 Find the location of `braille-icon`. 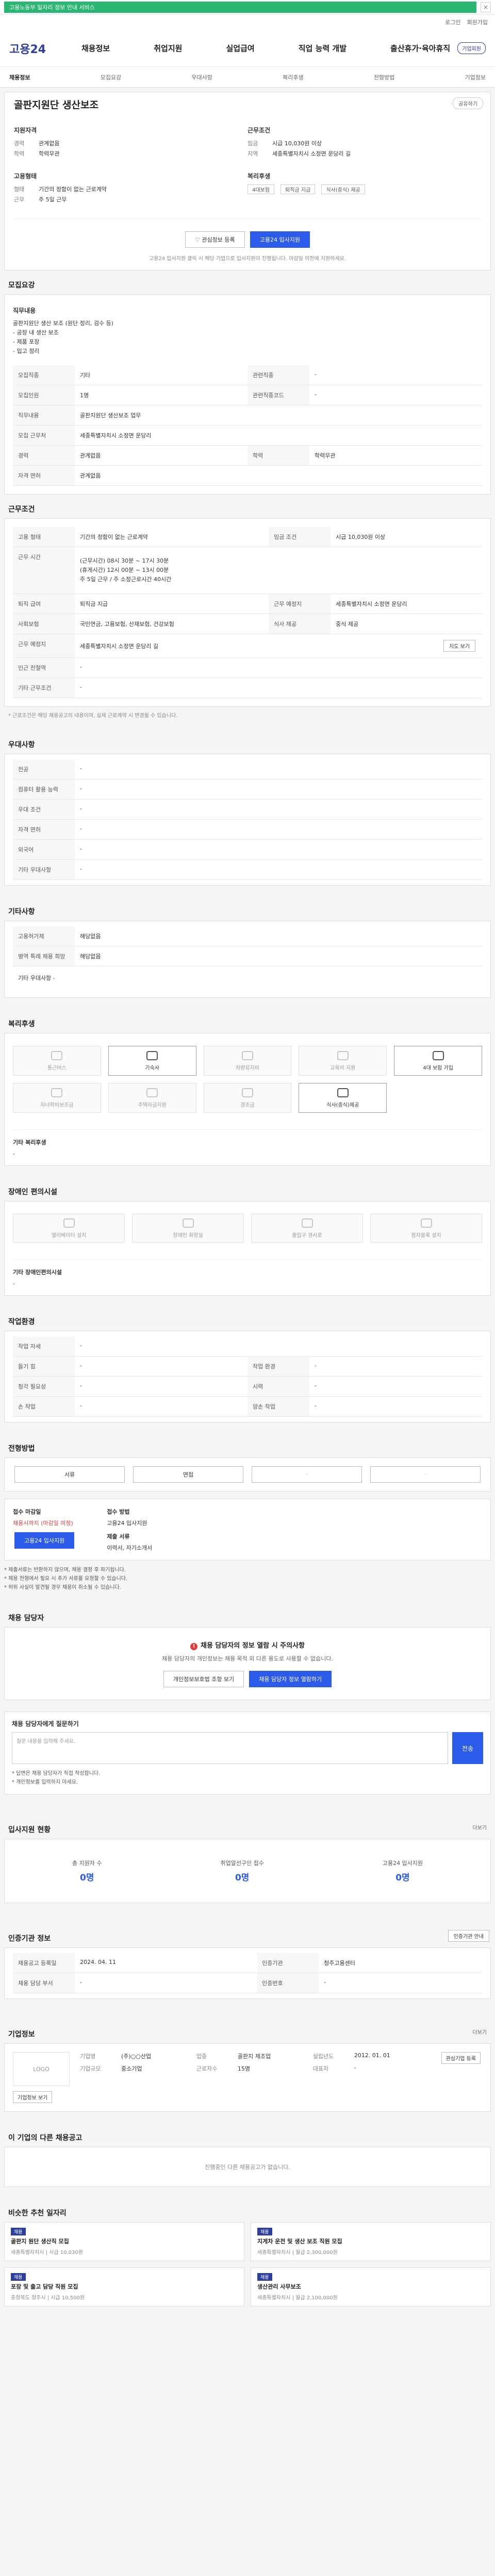

braille-icon is located at coordinates (426, 1223).